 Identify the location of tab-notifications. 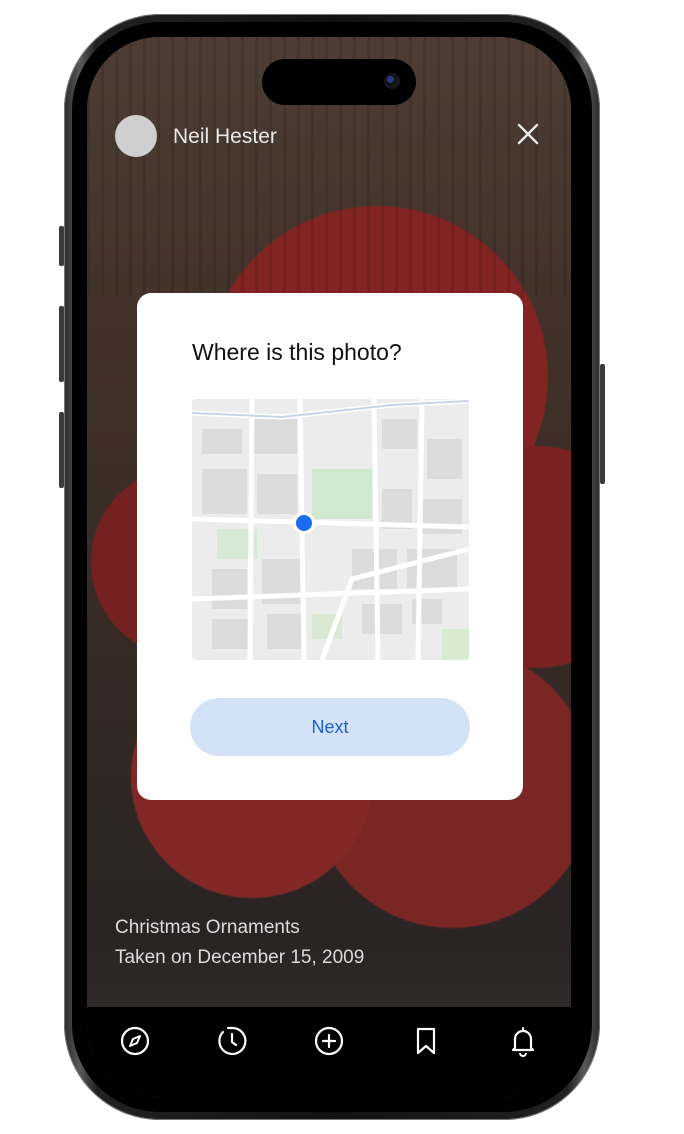
(523, 1041).